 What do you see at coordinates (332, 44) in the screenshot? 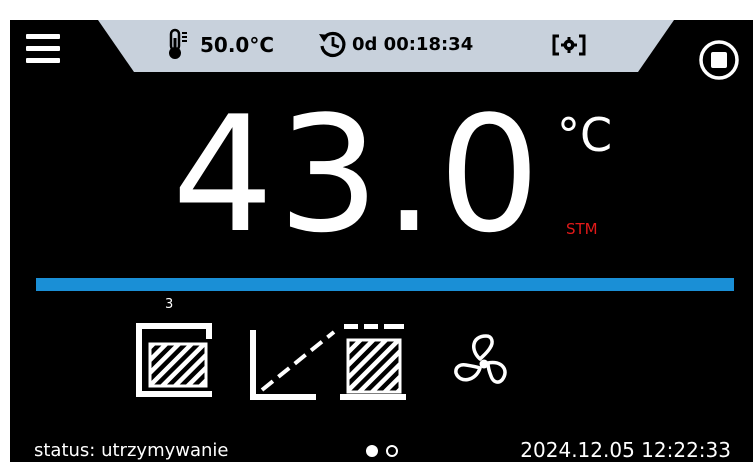
I see `timer-icon` at bounding box center [332, 44].